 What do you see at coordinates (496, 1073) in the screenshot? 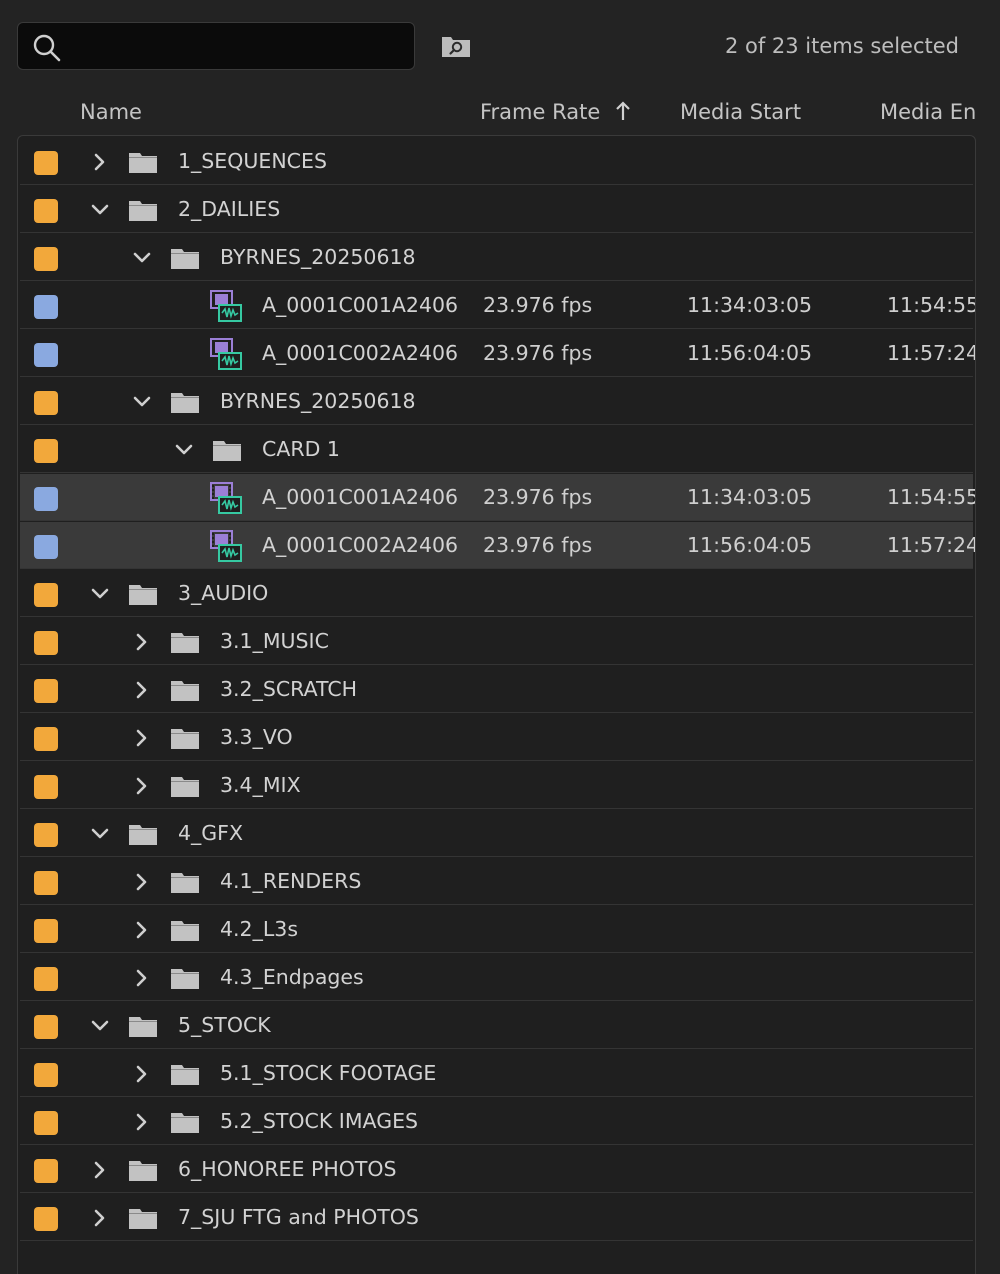
I see `bin-row: 5.1_STOCK FOOTAGE` at bounding box center [496, 1073].